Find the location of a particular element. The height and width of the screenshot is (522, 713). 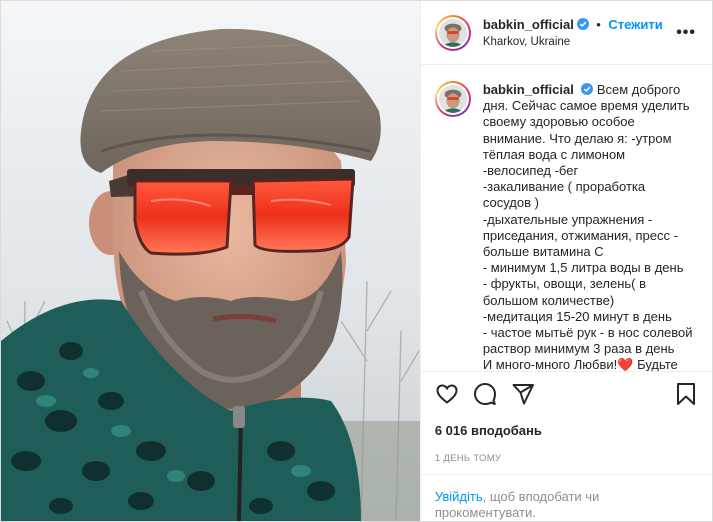

heart-emoji: ❤️ is located at coordinates (625, 364).